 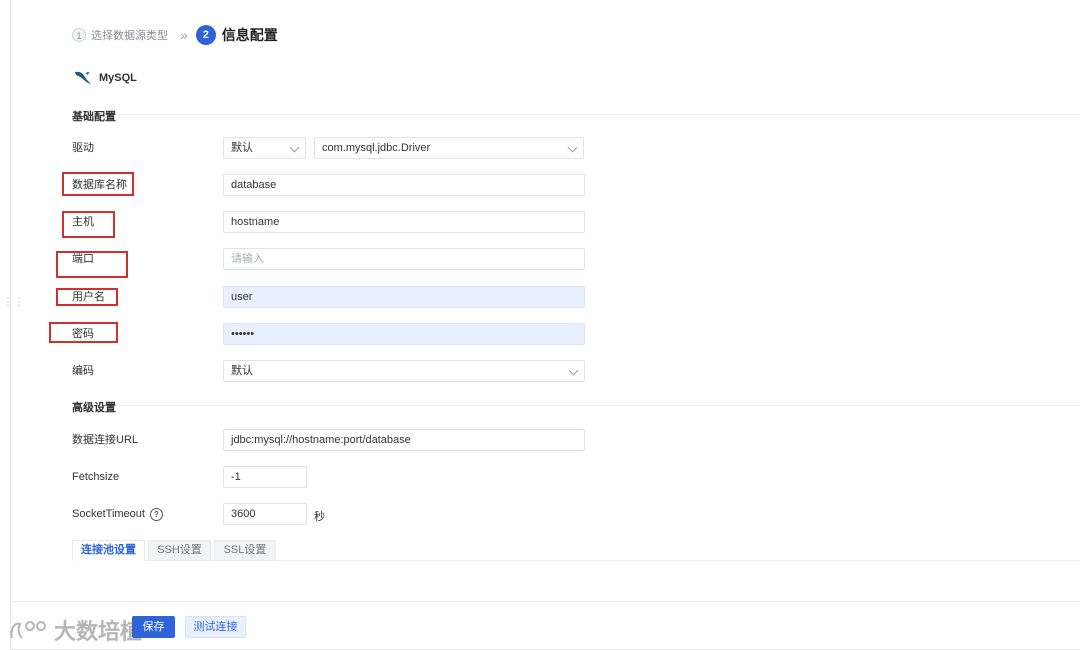 What do you see at coordinates (99, 185) in the screenshot?
I see `database-label: 数据库名称` at bounding box center [99, 185].